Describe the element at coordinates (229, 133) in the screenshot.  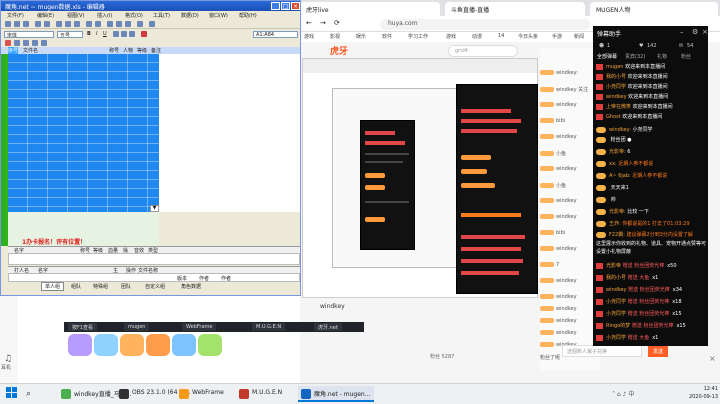
I see `data-grid-empty` at that location.